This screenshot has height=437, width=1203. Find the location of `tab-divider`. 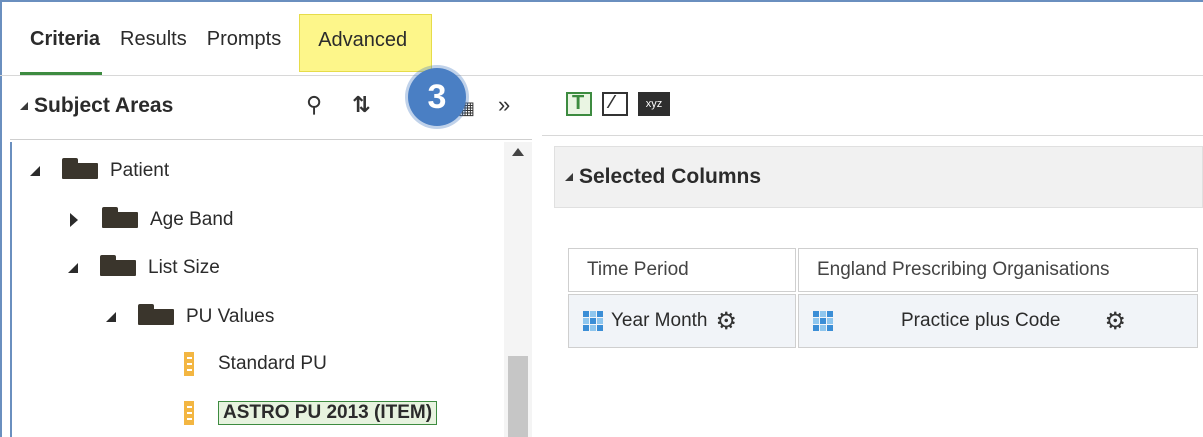

tab-divider is located at coordinates (601, 75).